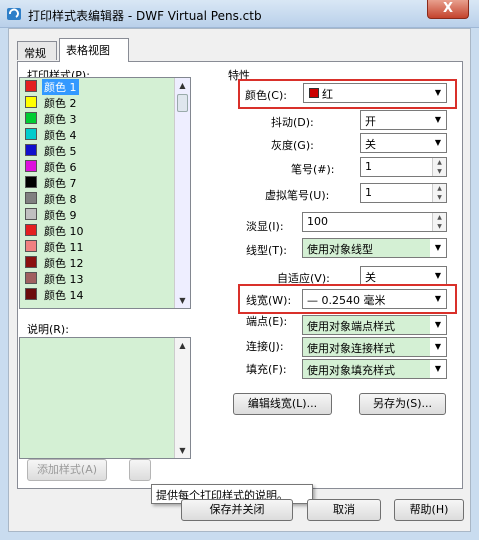  I want to click on description-label: 说明(R):, so click(48, 329).